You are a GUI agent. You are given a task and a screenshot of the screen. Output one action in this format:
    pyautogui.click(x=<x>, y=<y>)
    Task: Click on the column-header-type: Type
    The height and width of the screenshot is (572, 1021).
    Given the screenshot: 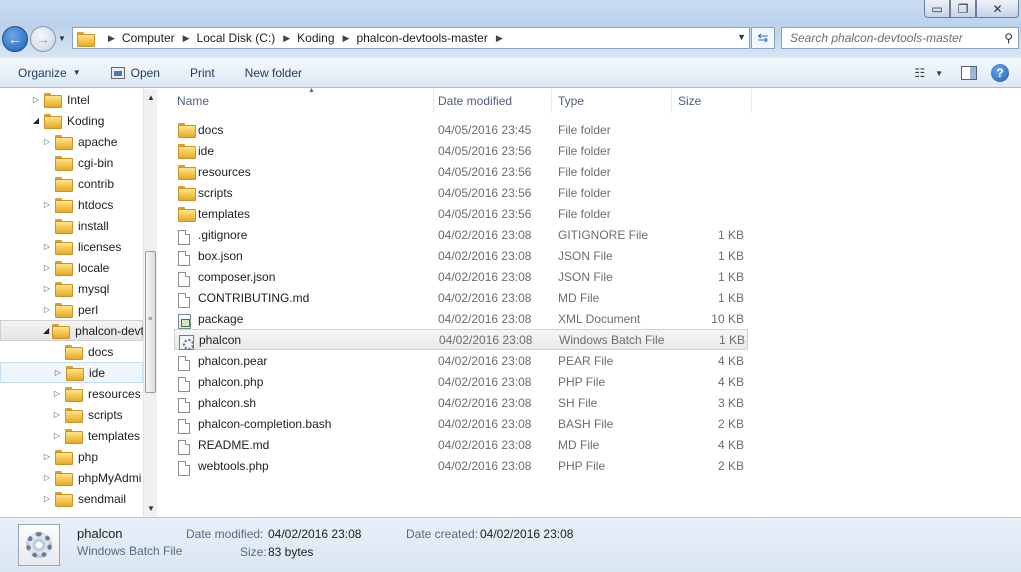 What is the action you would take?
    pyautogui.click(x=611, y=101)
    